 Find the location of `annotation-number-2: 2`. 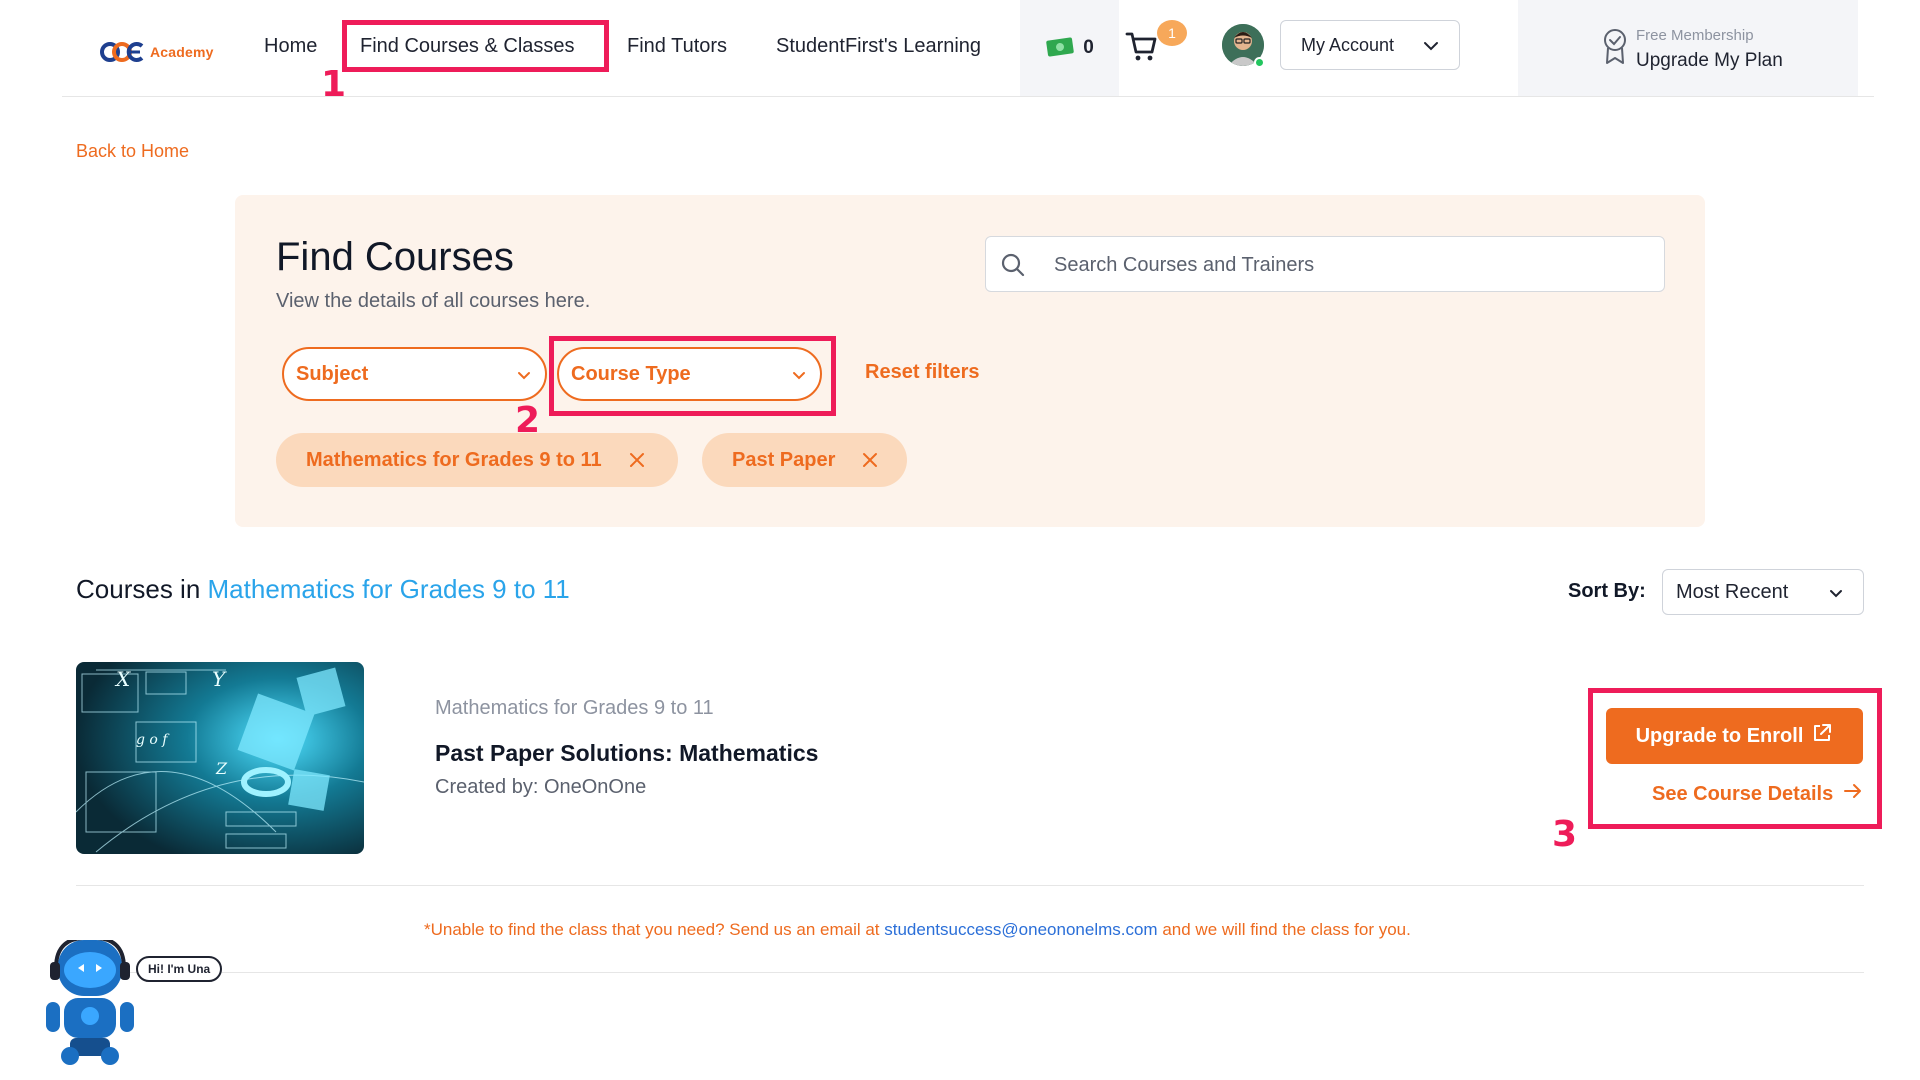

annotation-number-2: 2 is located at coordinates (528, 420).